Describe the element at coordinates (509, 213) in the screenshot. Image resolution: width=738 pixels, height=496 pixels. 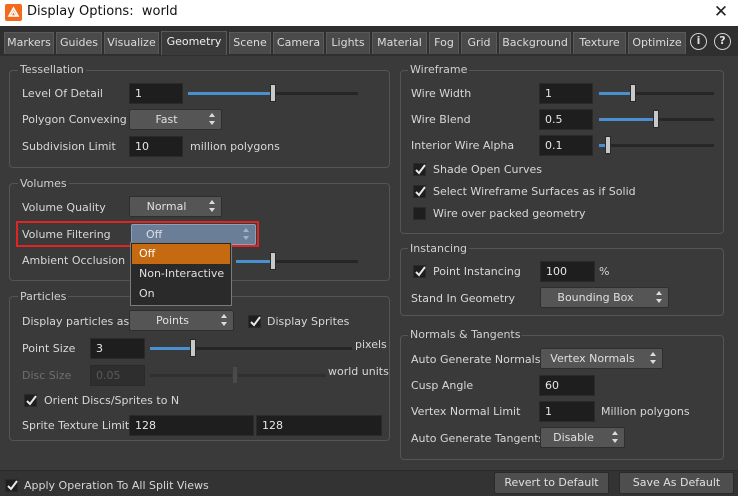
I see `wire-packed-label: Wire over packed geometry` at that location.